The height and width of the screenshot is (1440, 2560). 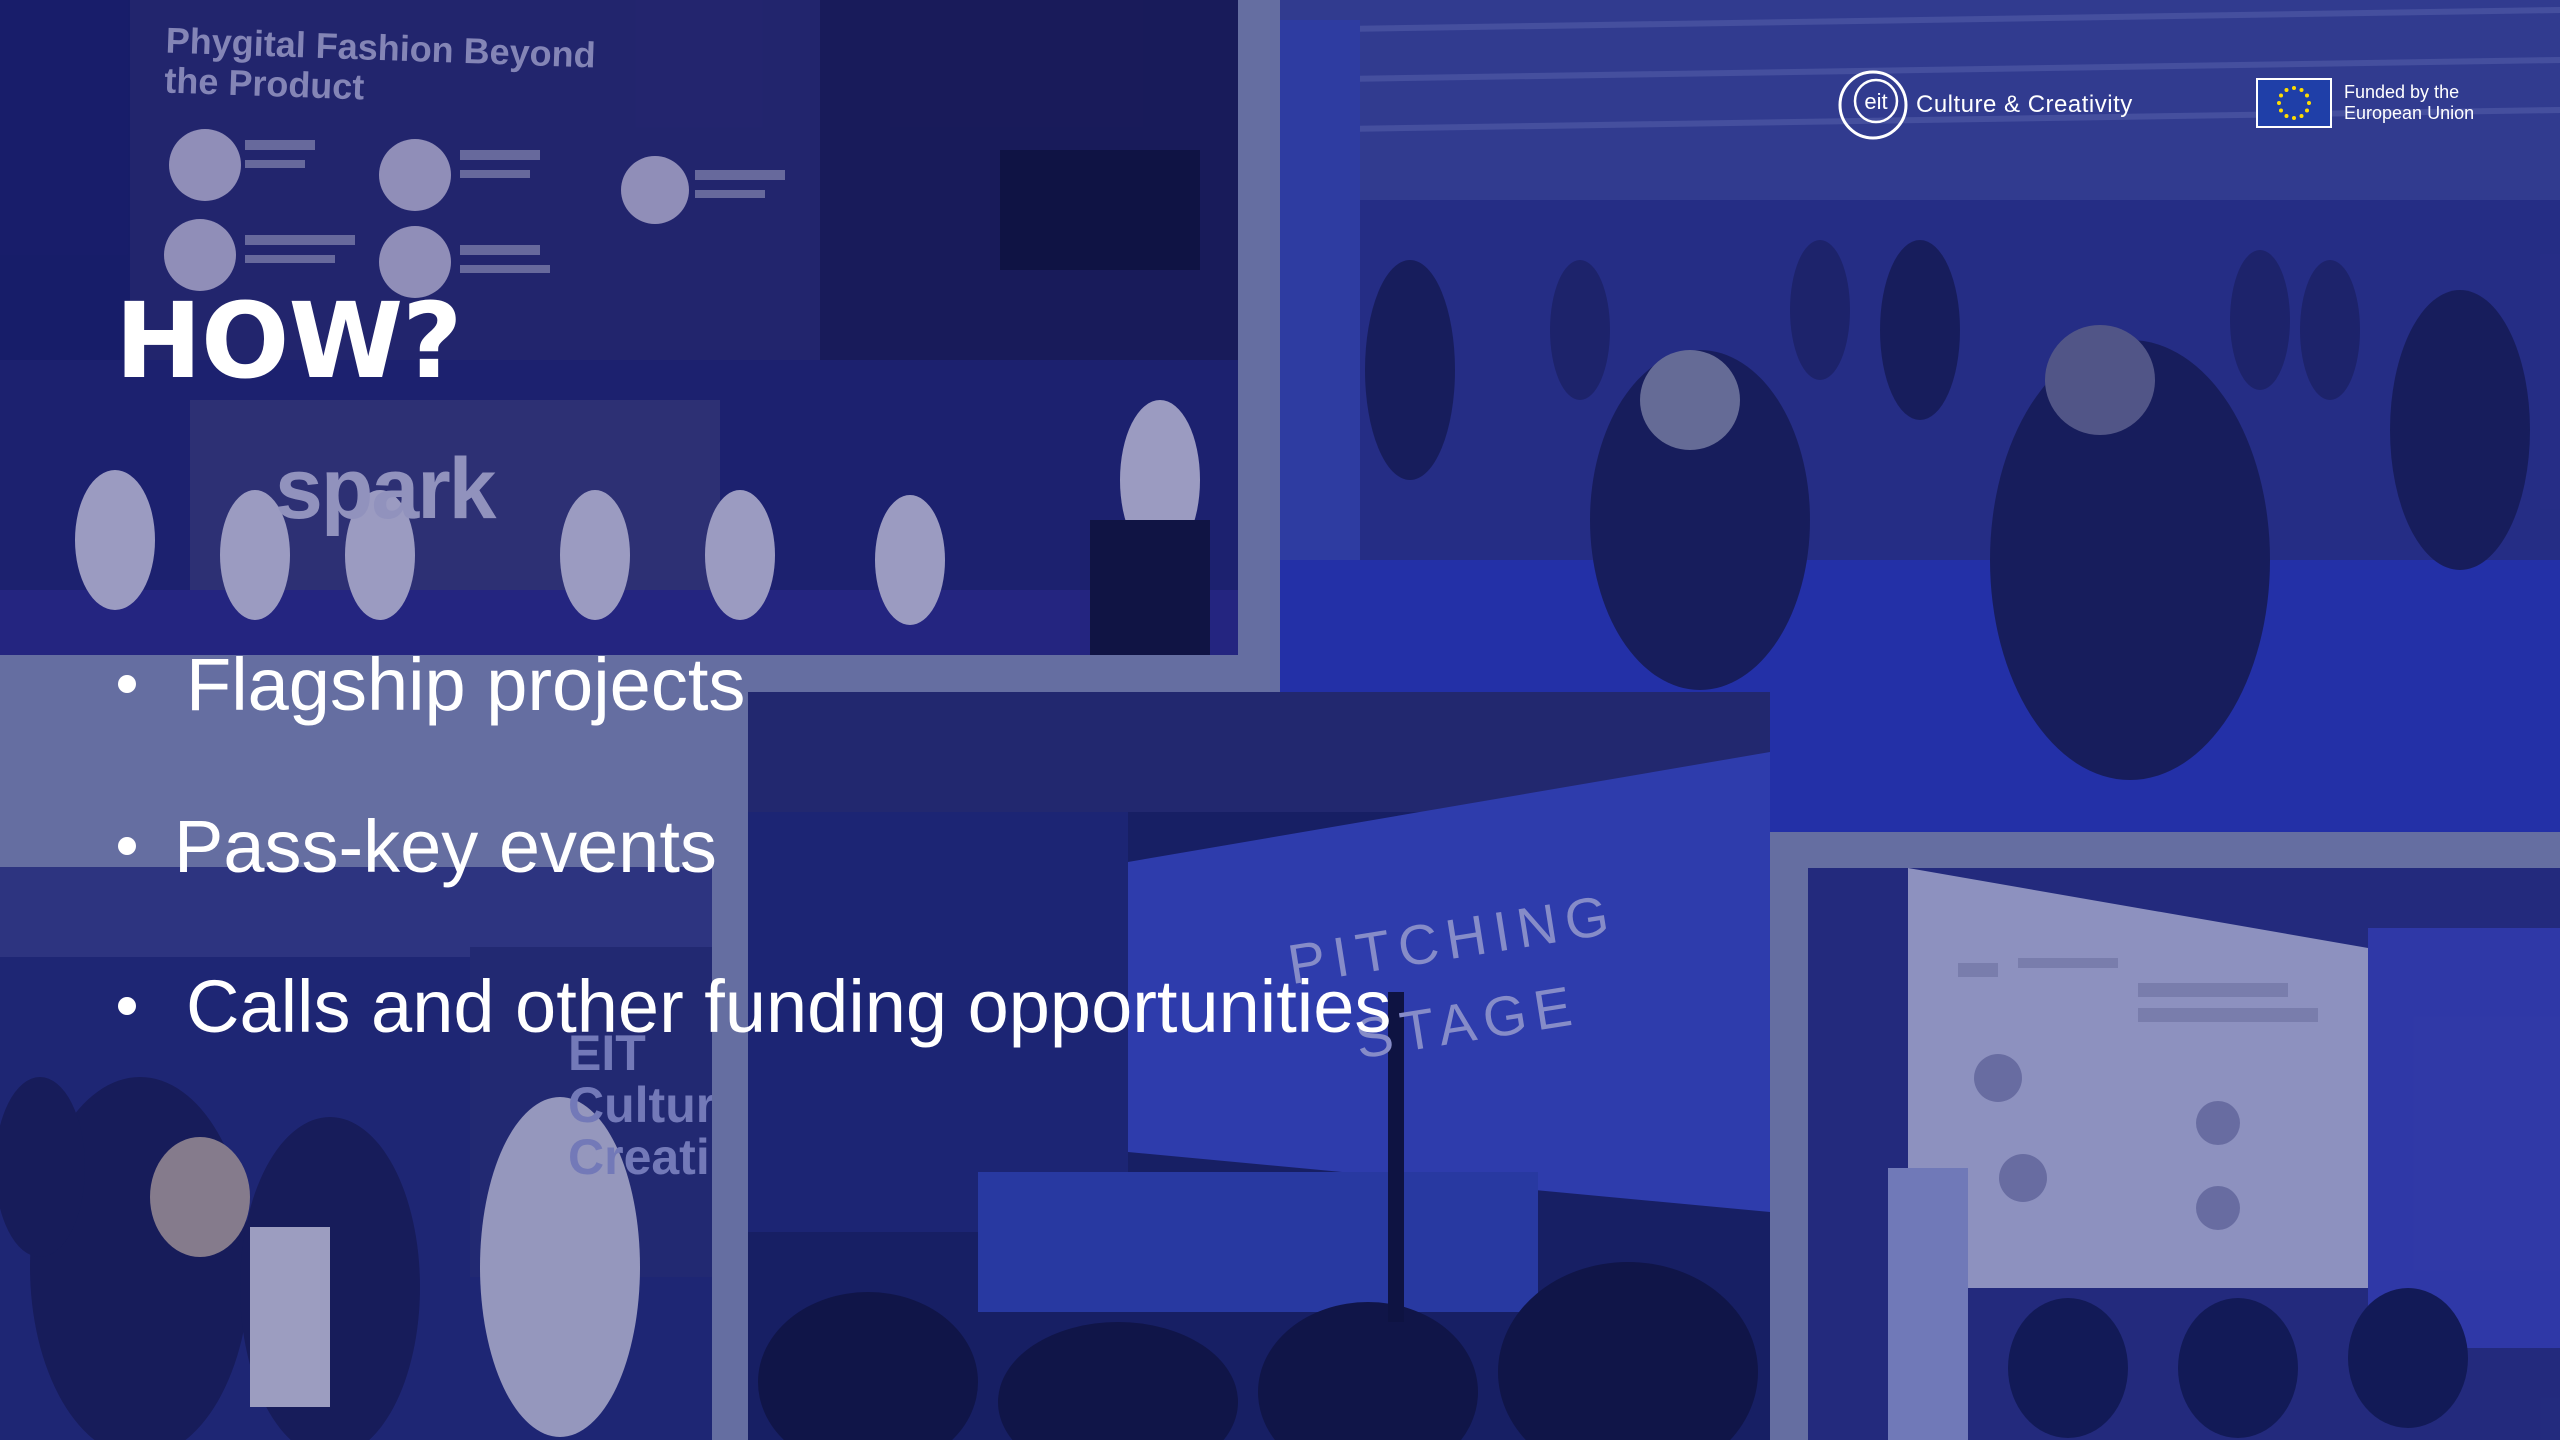 I want to click on photo-networking: EIT Cultur Creati, so click(x=356, y=1153).